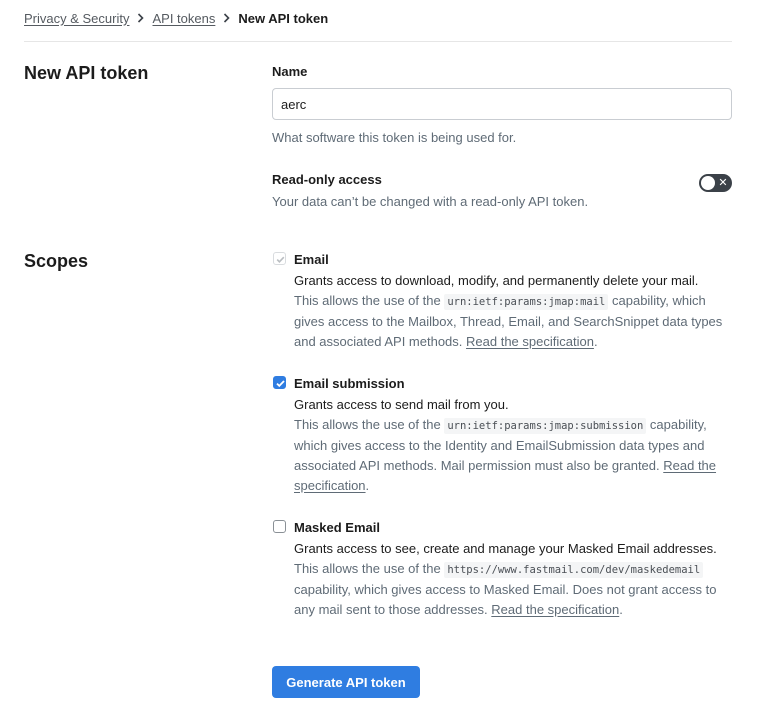  I want to click on name-label: Name, so click(290, 71).